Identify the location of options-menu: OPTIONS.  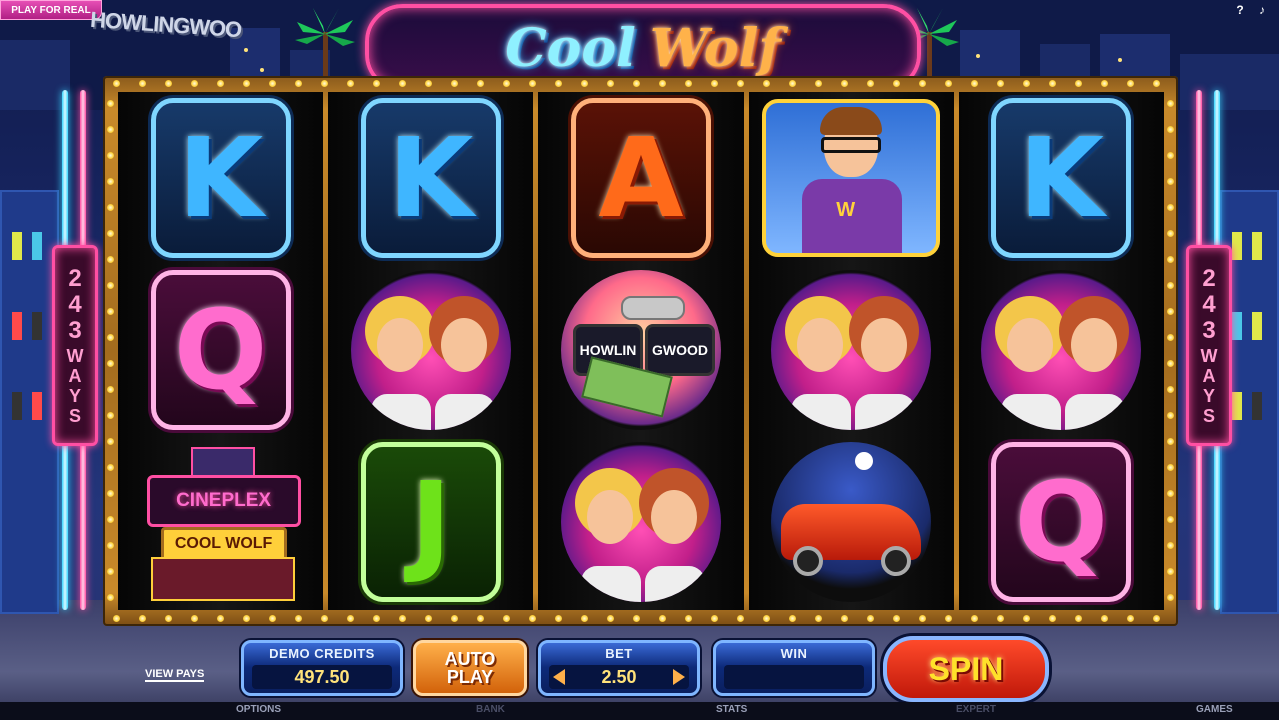
(258, 709).